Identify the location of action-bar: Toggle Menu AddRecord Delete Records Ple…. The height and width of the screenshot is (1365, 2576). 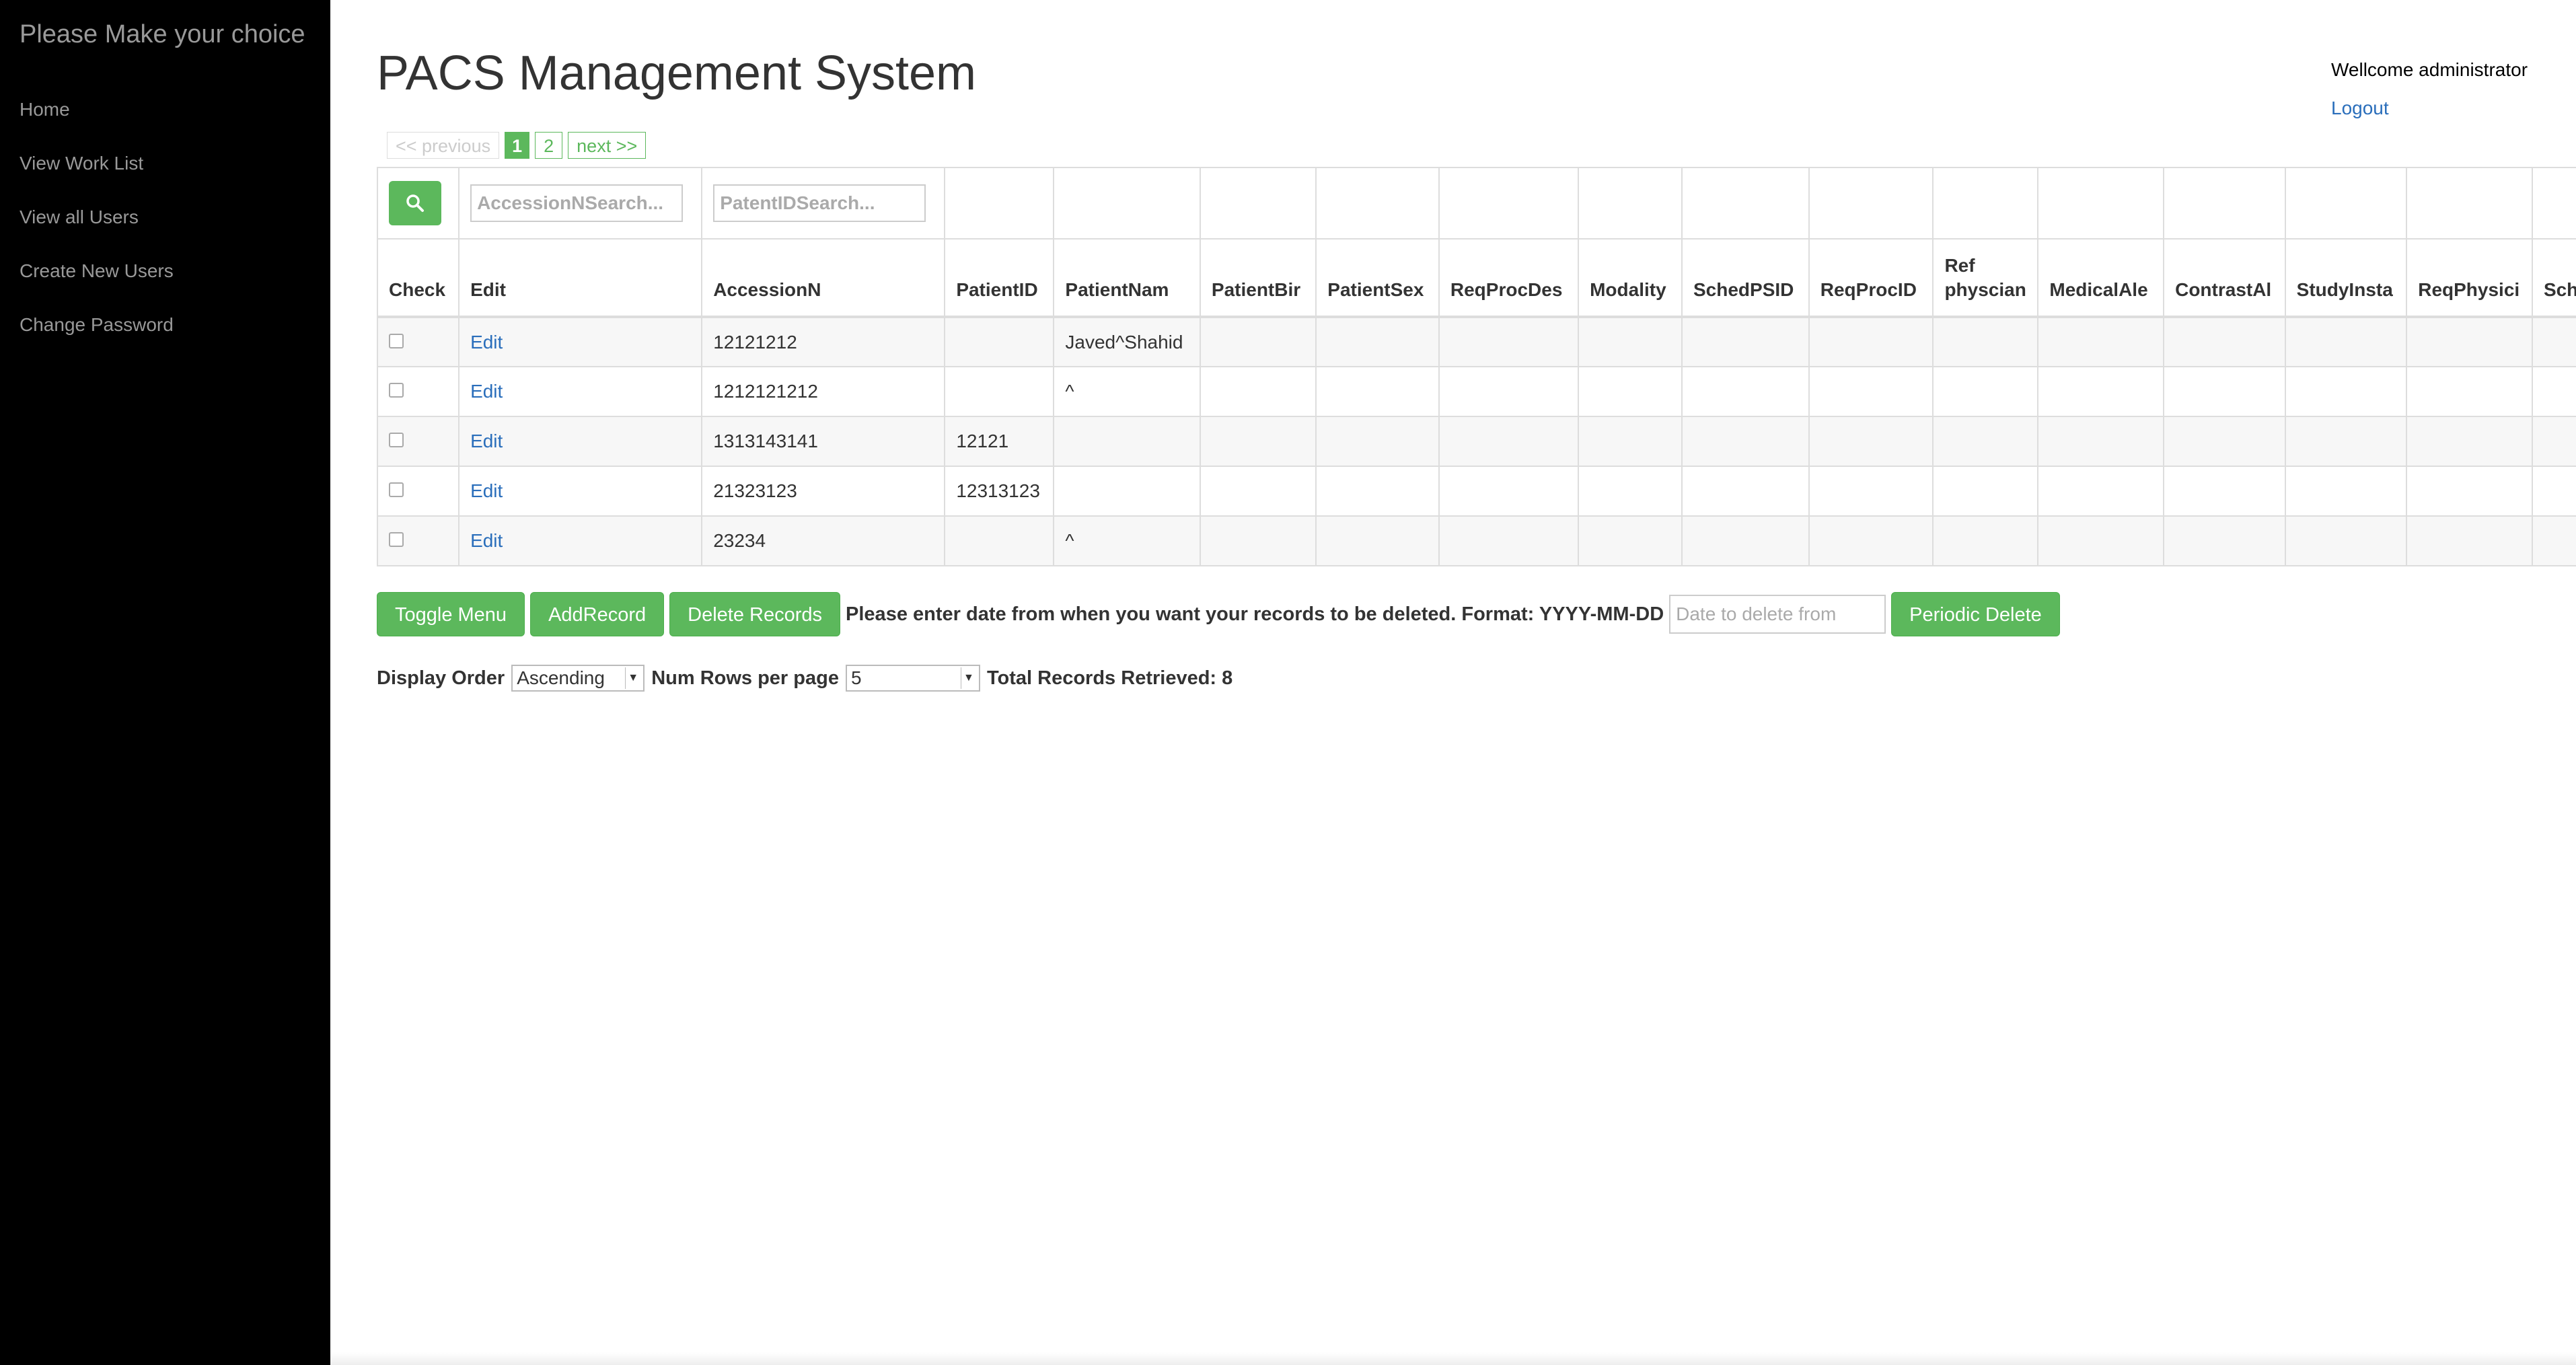
(1221, 614).